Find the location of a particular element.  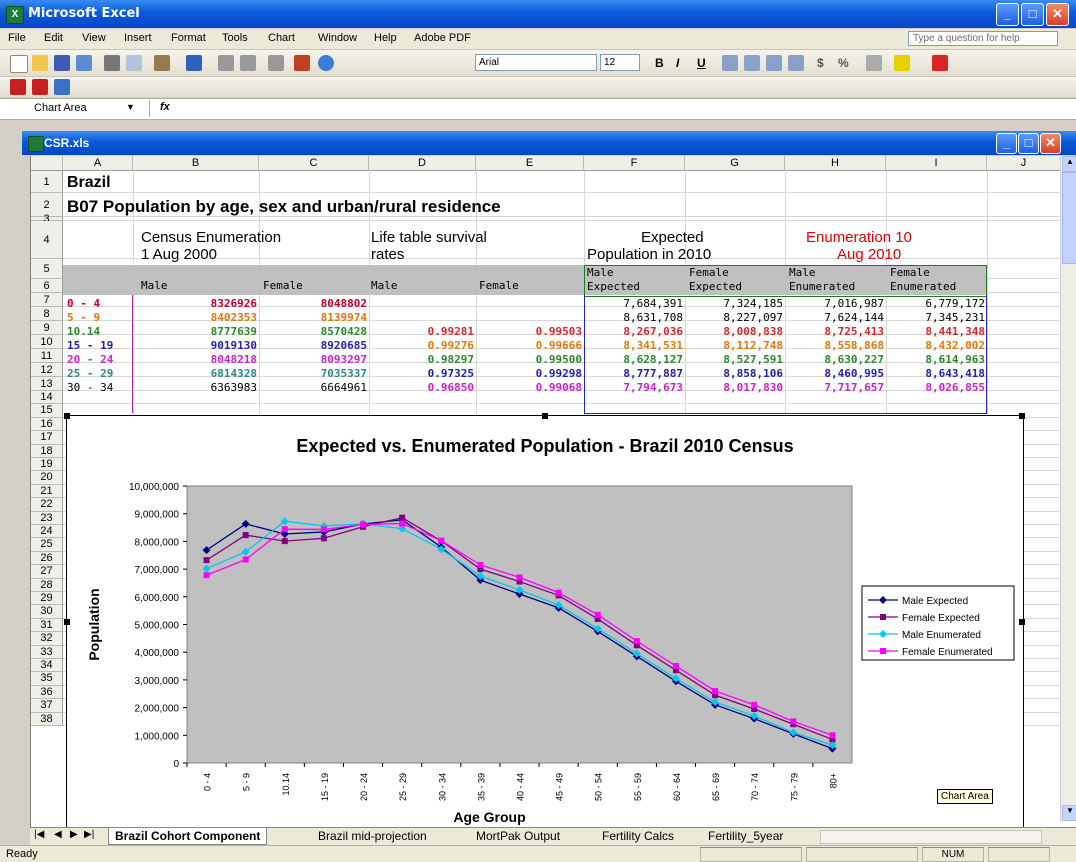

column-header-h: H is located at coordinates (835, 163).